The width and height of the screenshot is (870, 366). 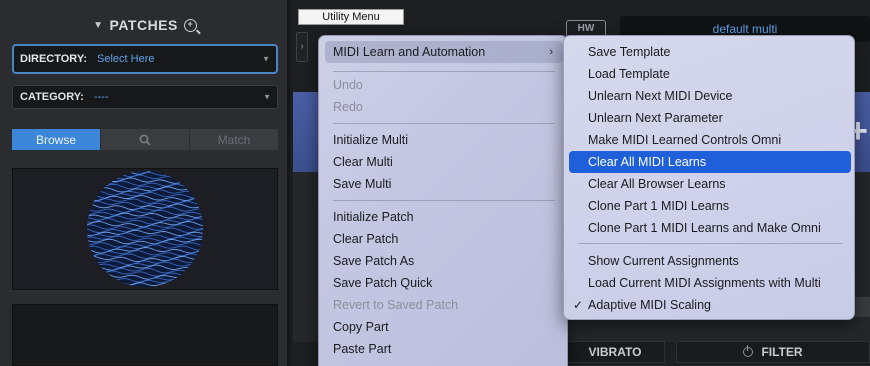 I want to click on menu-item-revert-patch: Revert to Saved Patch, so click(x=396, y=305).